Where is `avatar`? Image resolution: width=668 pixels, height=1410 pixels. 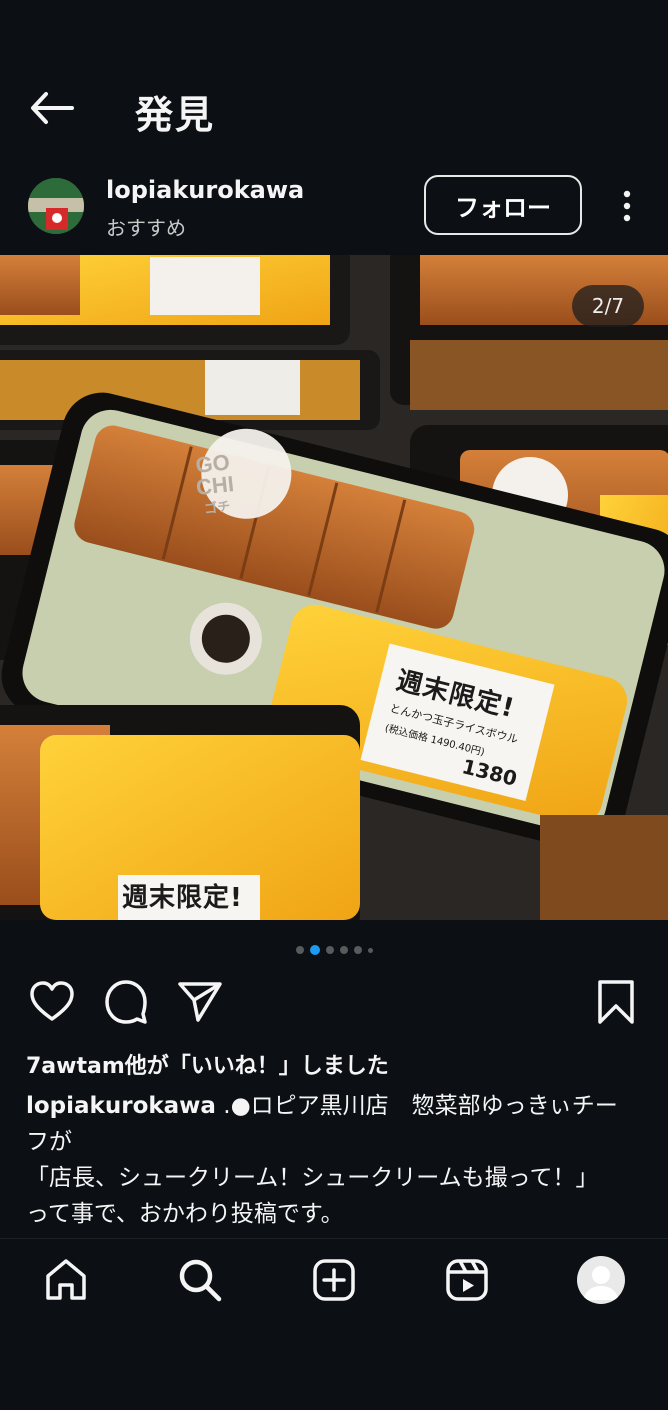 avatar is located at coordinates (56, 206).